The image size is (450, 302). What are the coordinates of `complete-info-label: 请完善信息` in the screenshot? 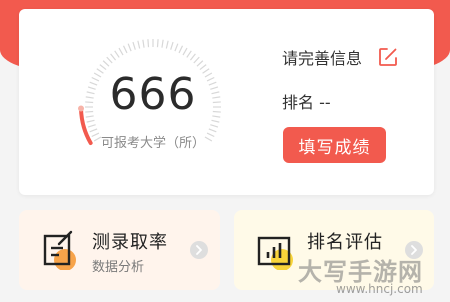 It's located at (322, 57).